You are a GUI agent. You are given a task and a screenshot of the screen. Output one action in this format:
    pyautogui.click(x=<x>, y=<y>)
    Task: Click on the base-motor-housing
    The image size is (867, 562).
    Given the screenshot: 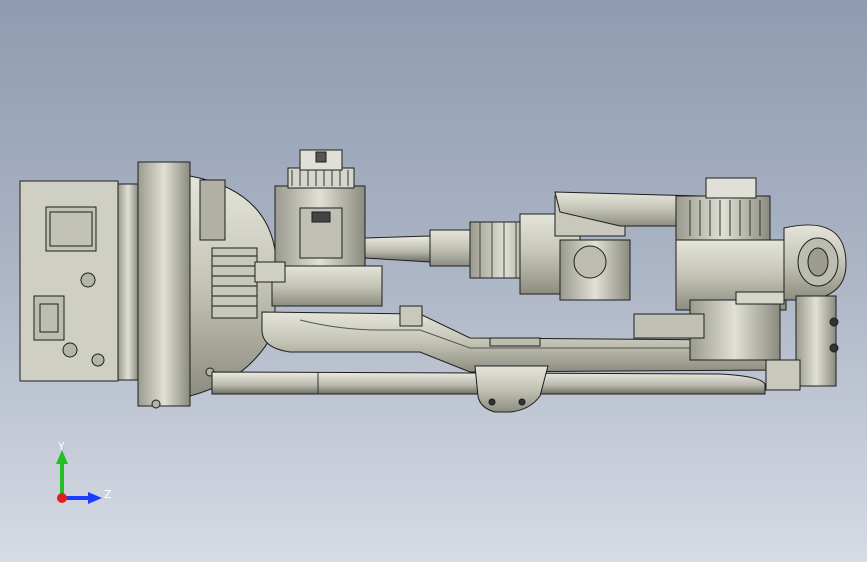 What is the action you would take?
    pyautogui.click(x=147, y=285)
    